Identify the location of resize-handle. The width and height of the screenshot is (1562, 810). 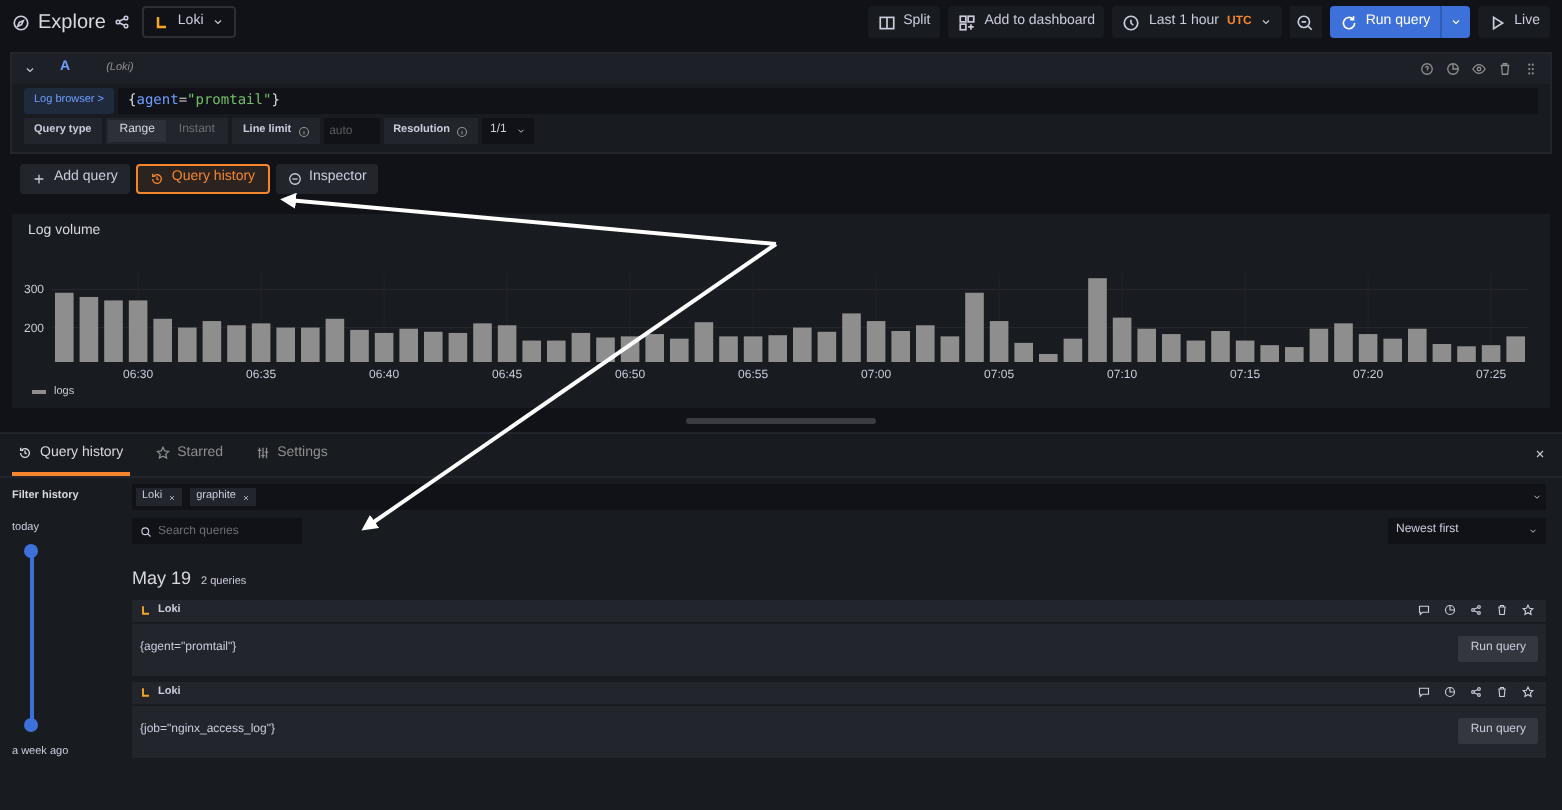
(781, 420).